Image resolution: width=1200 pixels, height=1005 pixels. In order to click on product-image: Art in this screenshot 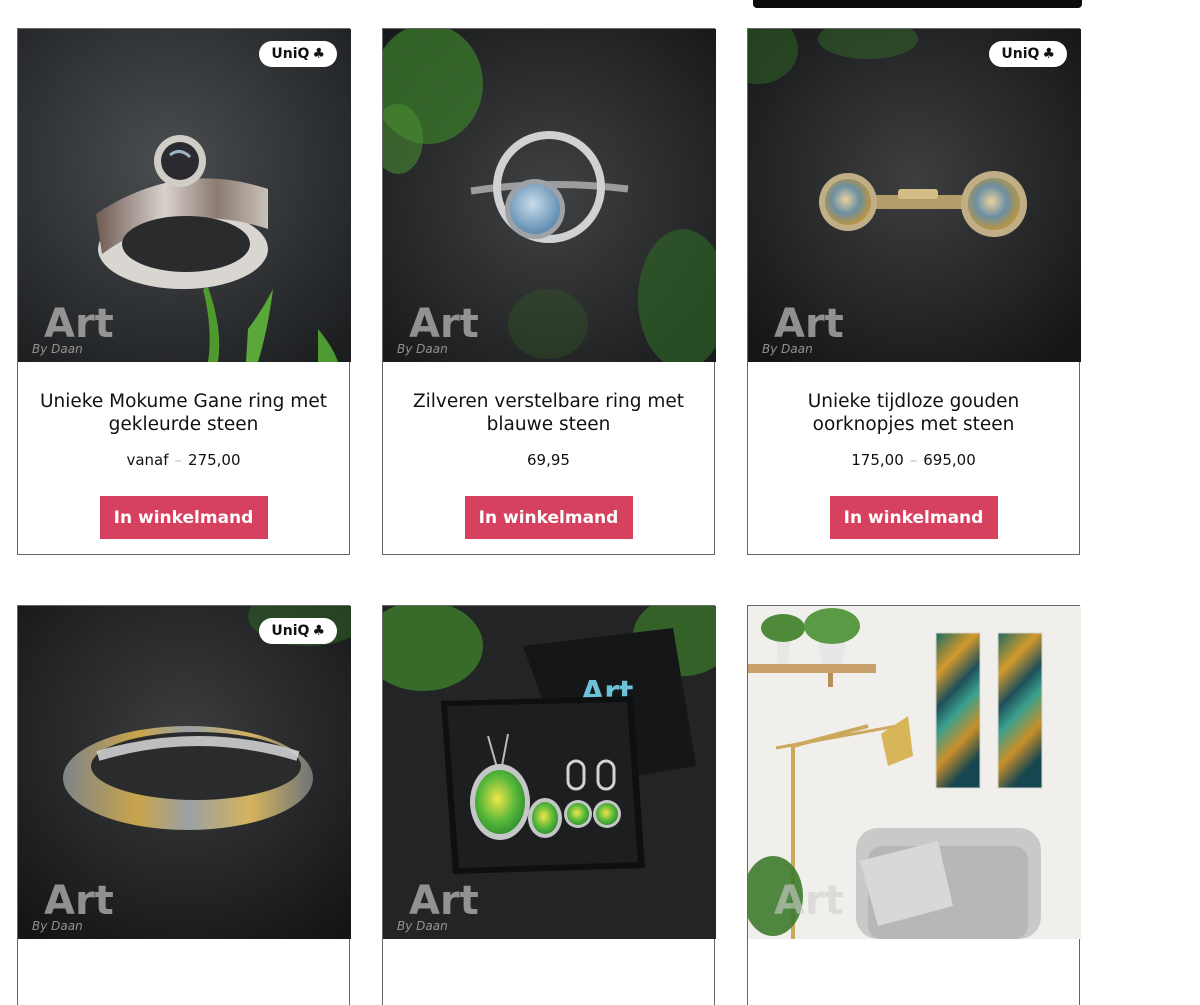, I will do `click(914, 772)`.